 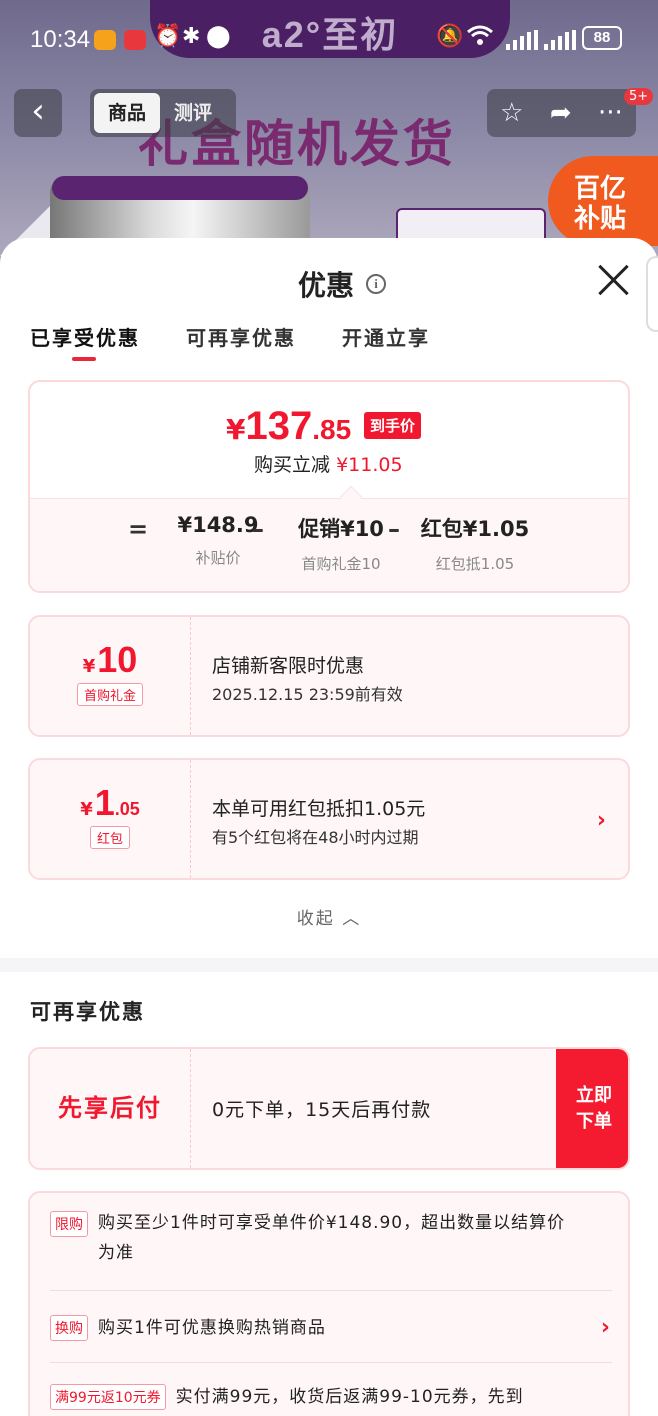 I want to click on breakdown-promotion: 促销¥10 首购礼金10, so click(x=341, y=543).